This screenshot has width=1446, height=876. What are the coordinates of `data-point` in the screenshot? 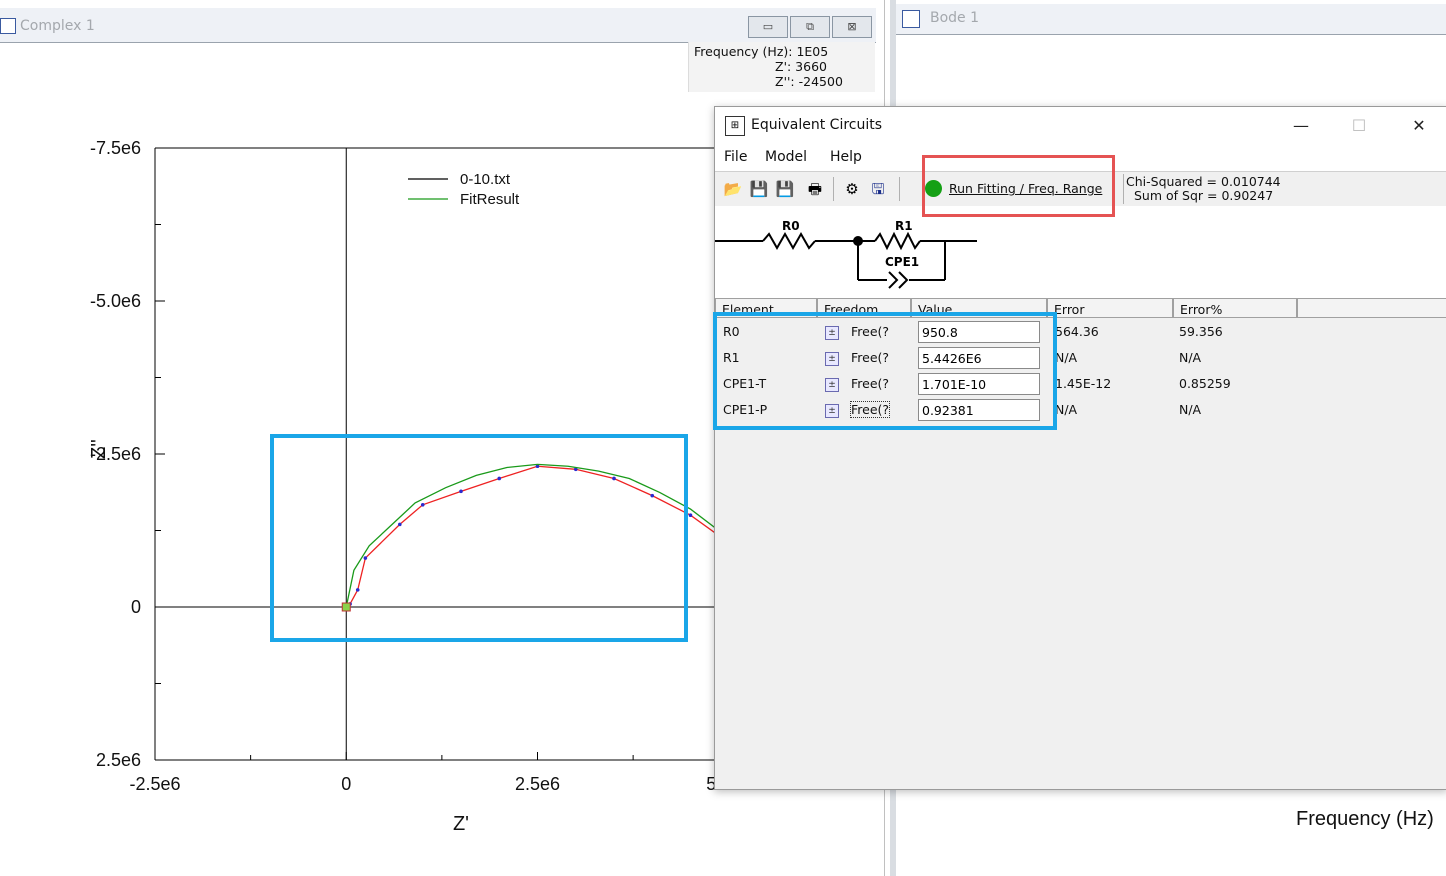 It's located at (690, 515).